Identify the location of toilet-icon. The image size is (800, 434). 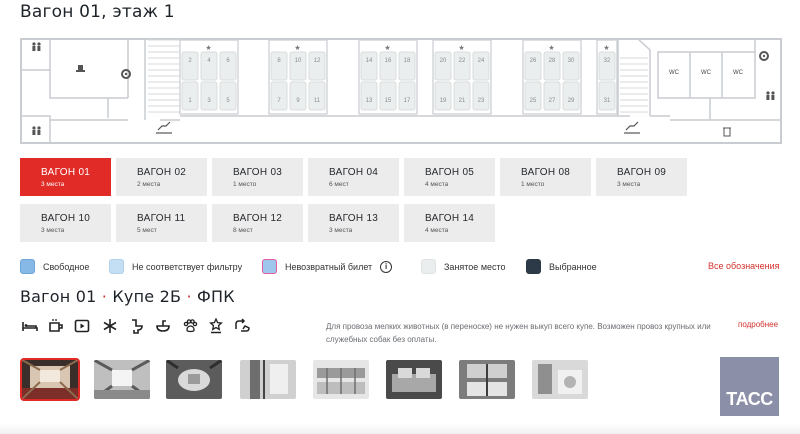
(137, 326).